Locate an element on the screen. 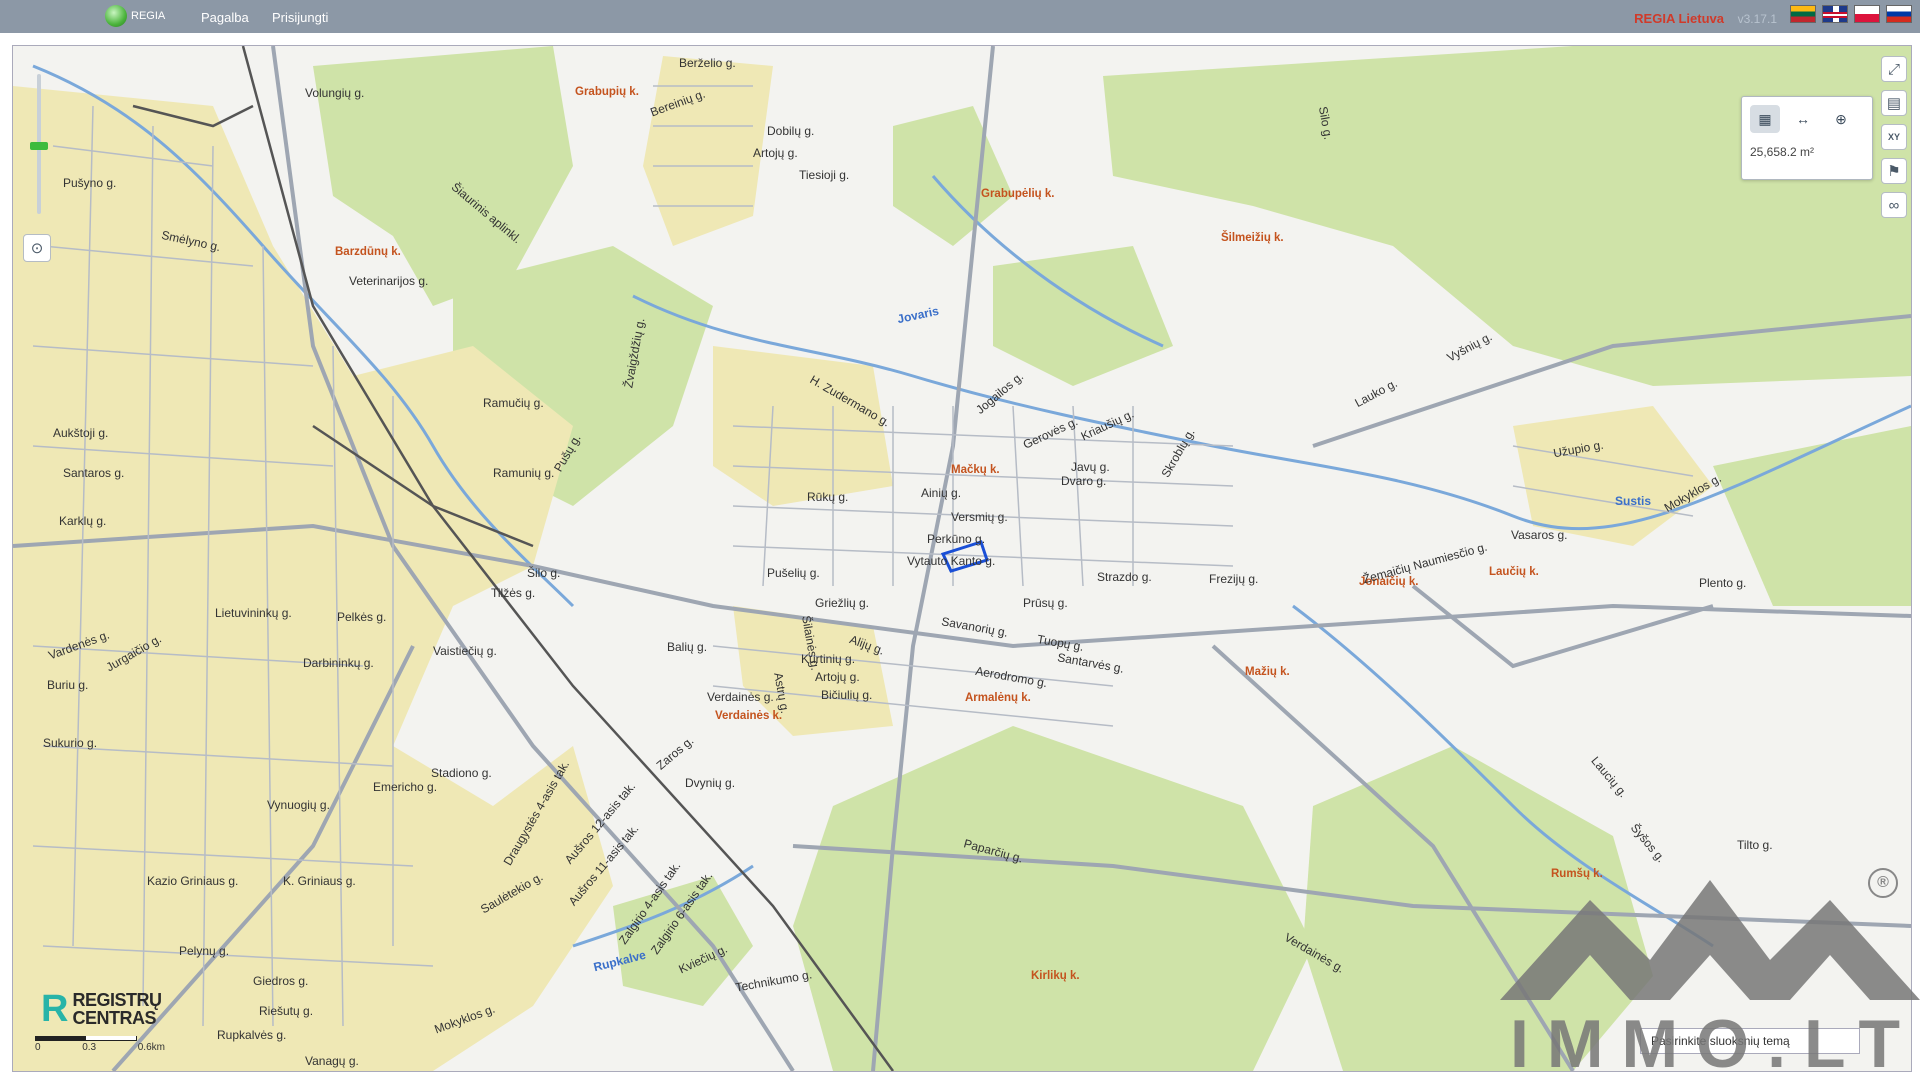 The width and height of the screenshot is (1920, 1083). distance-measure-icon: ↔ is located at coordinates (1803, 119).